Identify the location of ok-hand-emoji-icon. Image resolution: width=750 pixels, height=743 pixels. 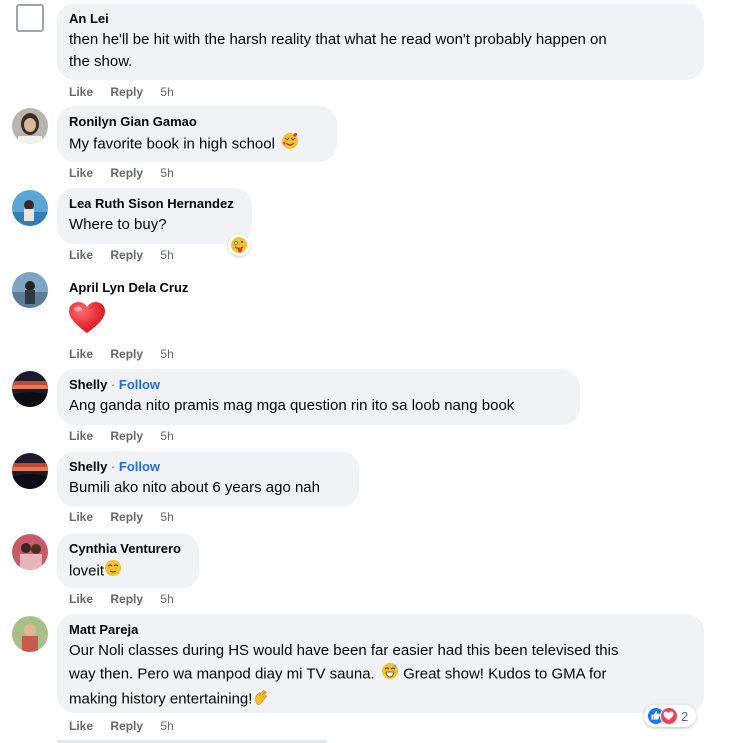
(261, 699).